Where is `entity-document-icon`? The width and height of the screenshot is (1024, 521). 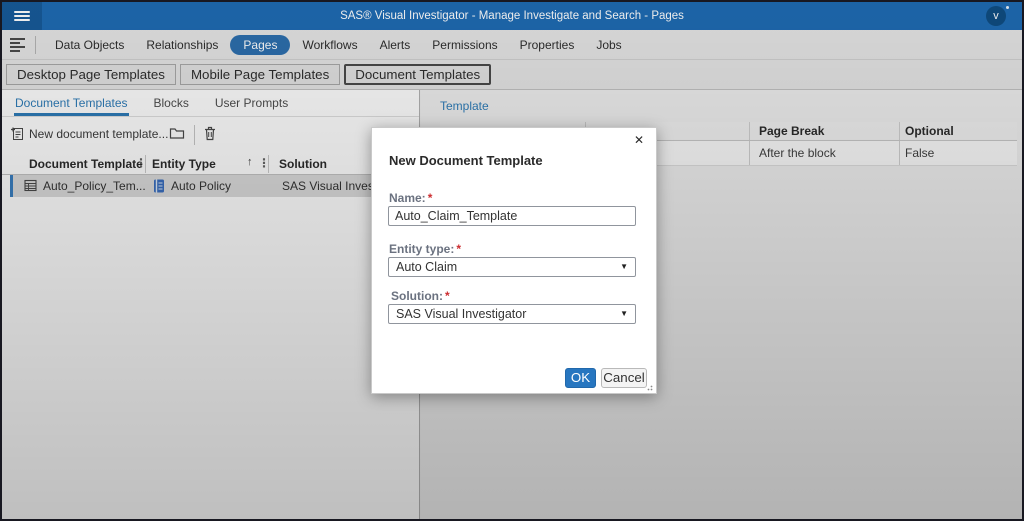
entity-document-icon is located at coordinates (159, 187).